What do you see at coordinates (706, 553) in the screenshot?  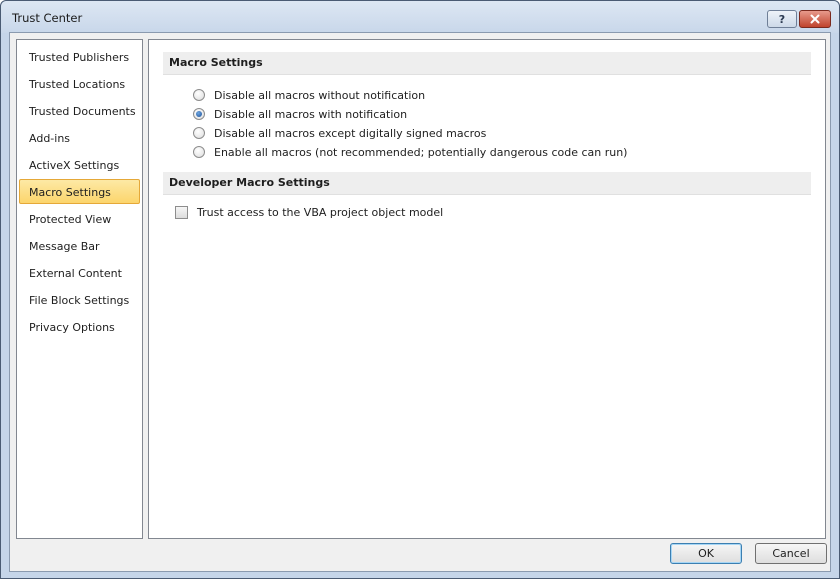 I see `ok-button: OK` at bounding box center [706, 553].